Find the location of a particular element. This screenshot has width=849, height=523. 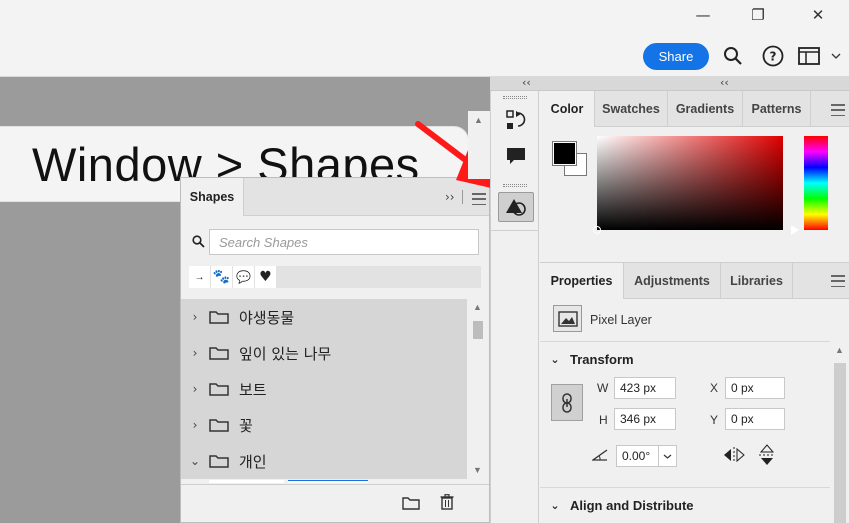

collapse-panels-icon: ‹‹ is located at coordinates (724, 82).